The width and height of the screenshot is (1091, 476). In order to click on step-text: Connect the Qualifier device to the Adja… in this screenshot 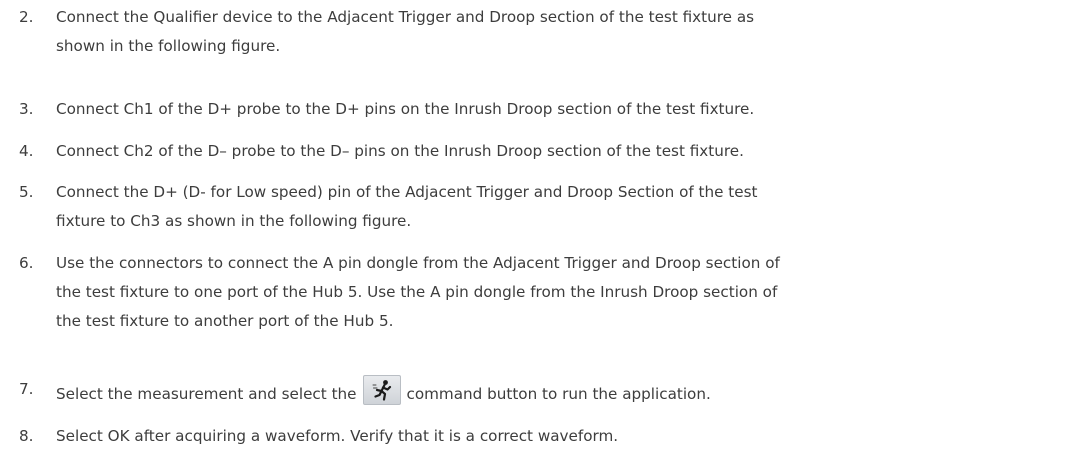, I will do `click(571, 32)`.